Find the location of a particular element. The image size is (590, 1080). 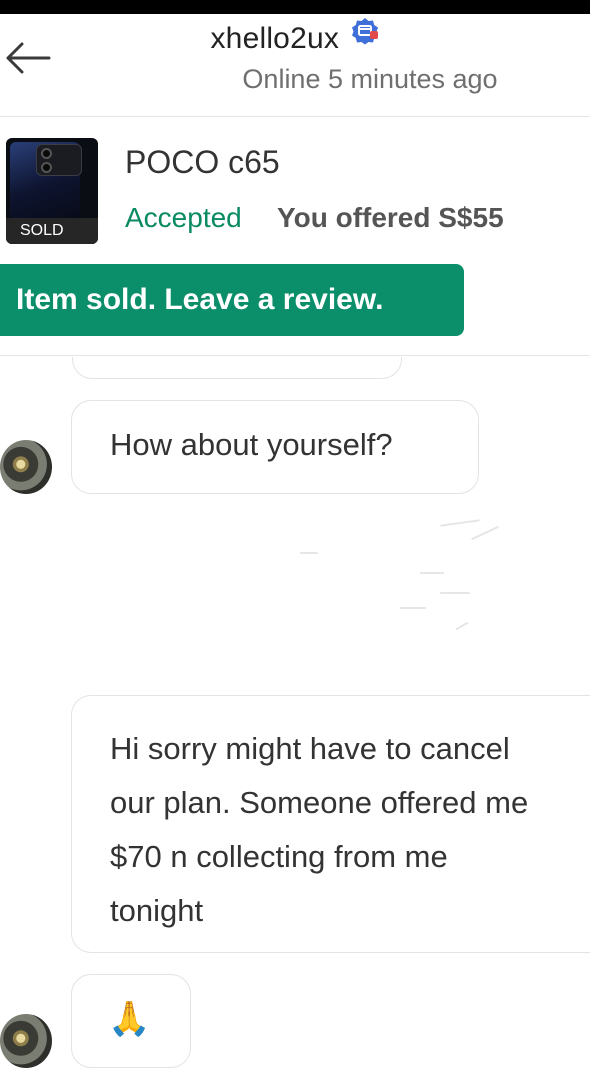

camera-module is located at coordinates (59, 160).